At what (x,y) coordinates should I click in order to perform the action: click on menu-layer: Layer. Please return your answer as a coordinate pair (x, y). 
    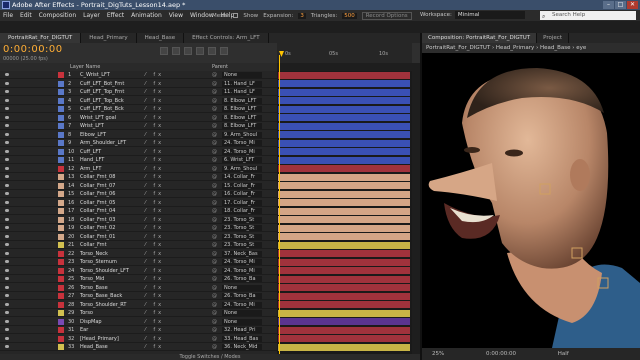
    Looking at the image, I should click on (91, 15).